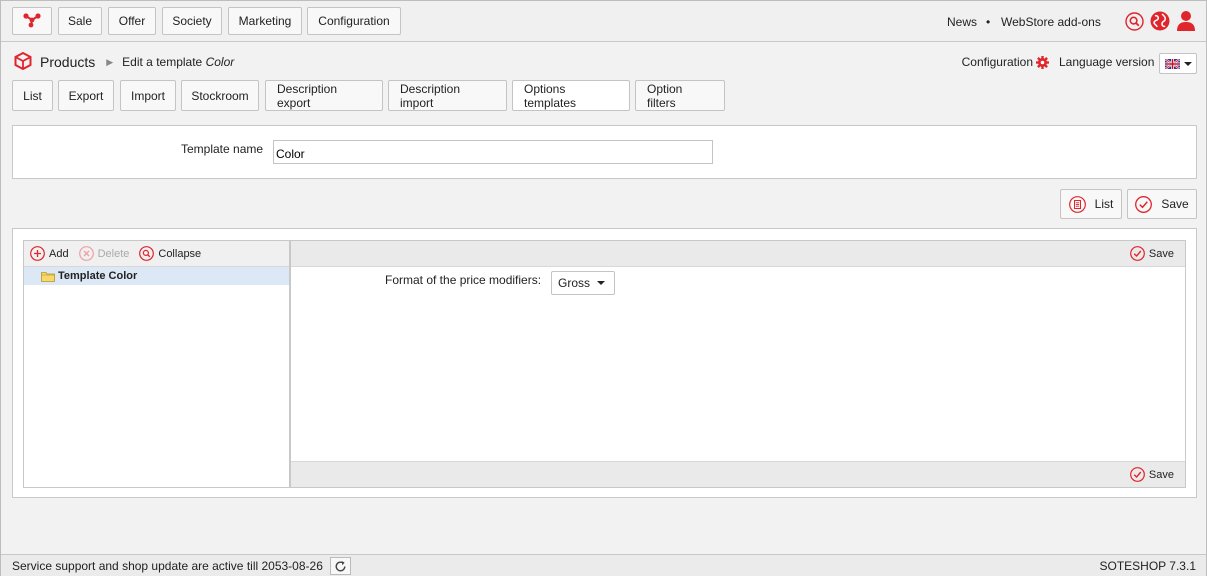 The height and width of the screenshot is (576, 1207). I want to click on folder-icon, so click(48, 276).